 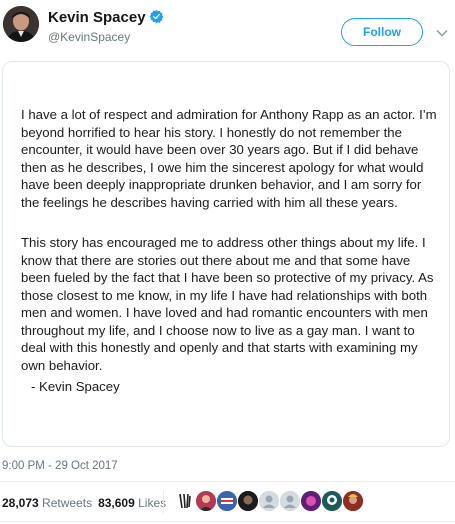 I want to click on author-avatar, so click(x=21, y=24).